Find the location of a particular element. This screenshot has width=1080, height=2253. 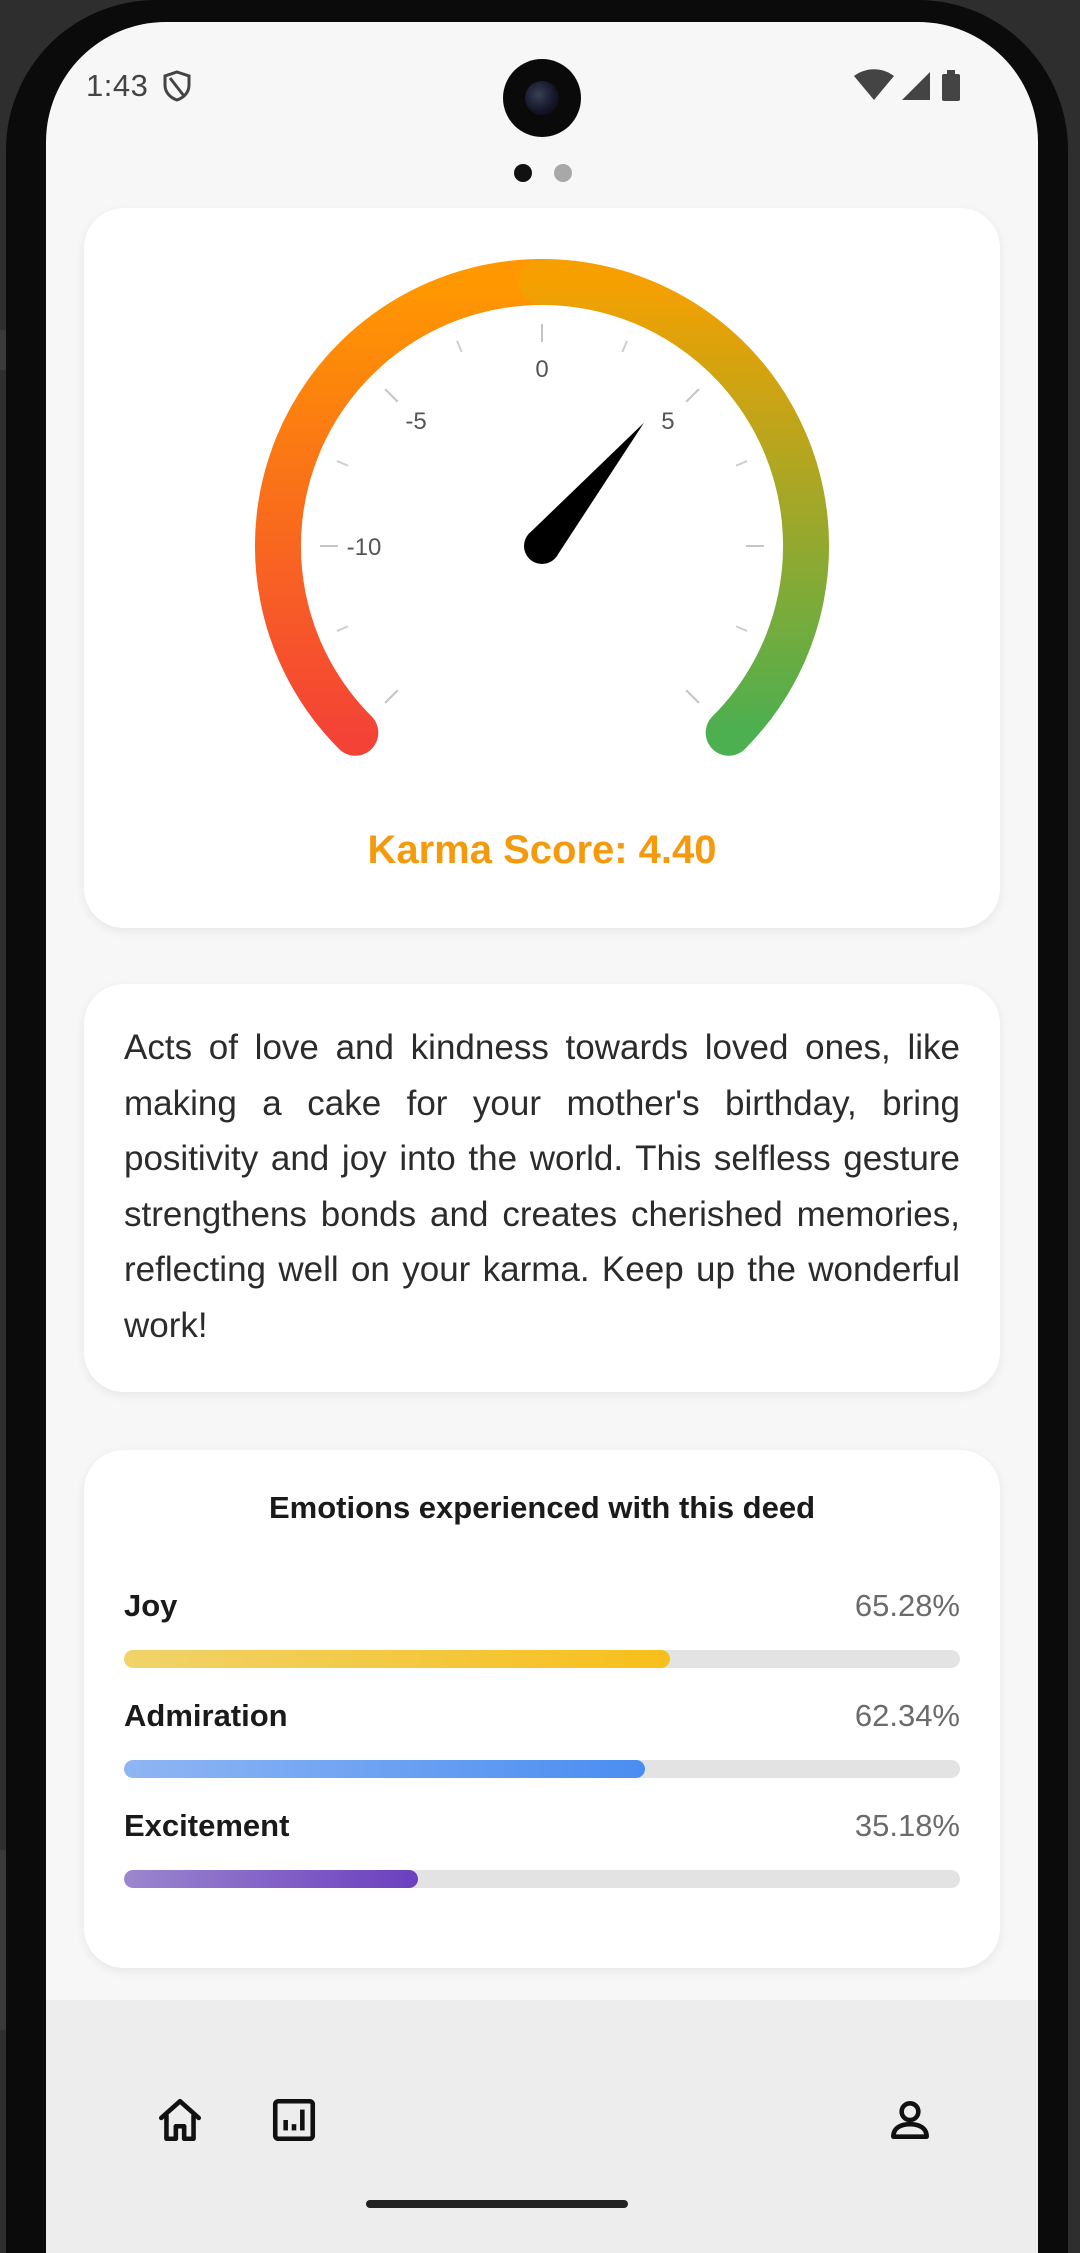

camera-lens is located at coordinates (542, 98).